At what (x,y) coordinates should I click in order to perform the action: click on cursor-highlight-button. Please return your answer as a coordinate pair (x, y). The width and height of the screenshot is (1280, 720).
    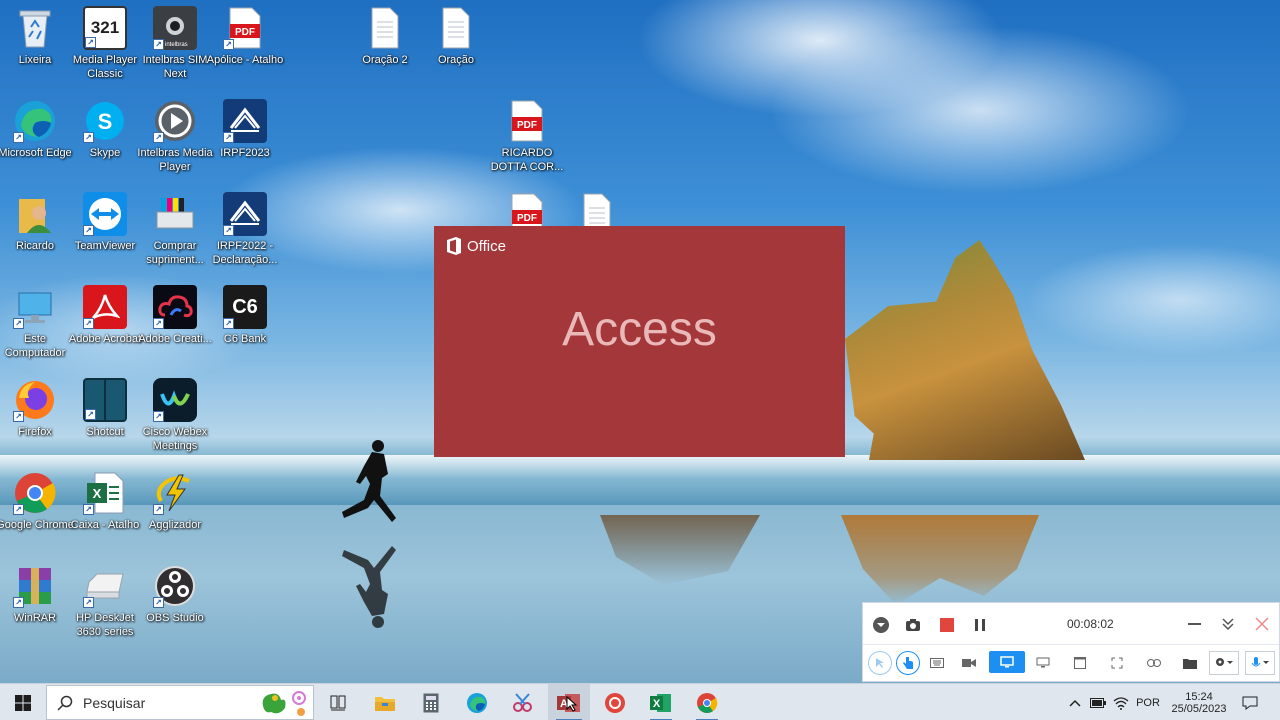
    Looking at the image, I should click on (880, 663).